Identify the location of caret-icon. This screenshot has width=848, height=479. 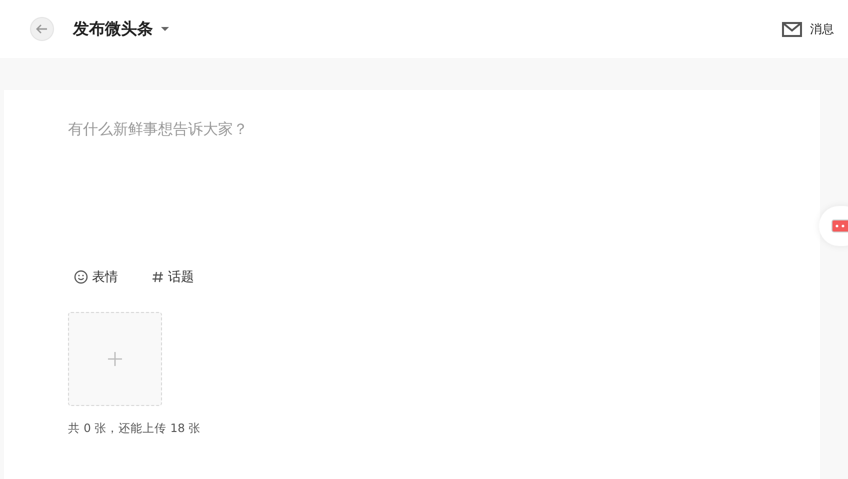
(165, 29).